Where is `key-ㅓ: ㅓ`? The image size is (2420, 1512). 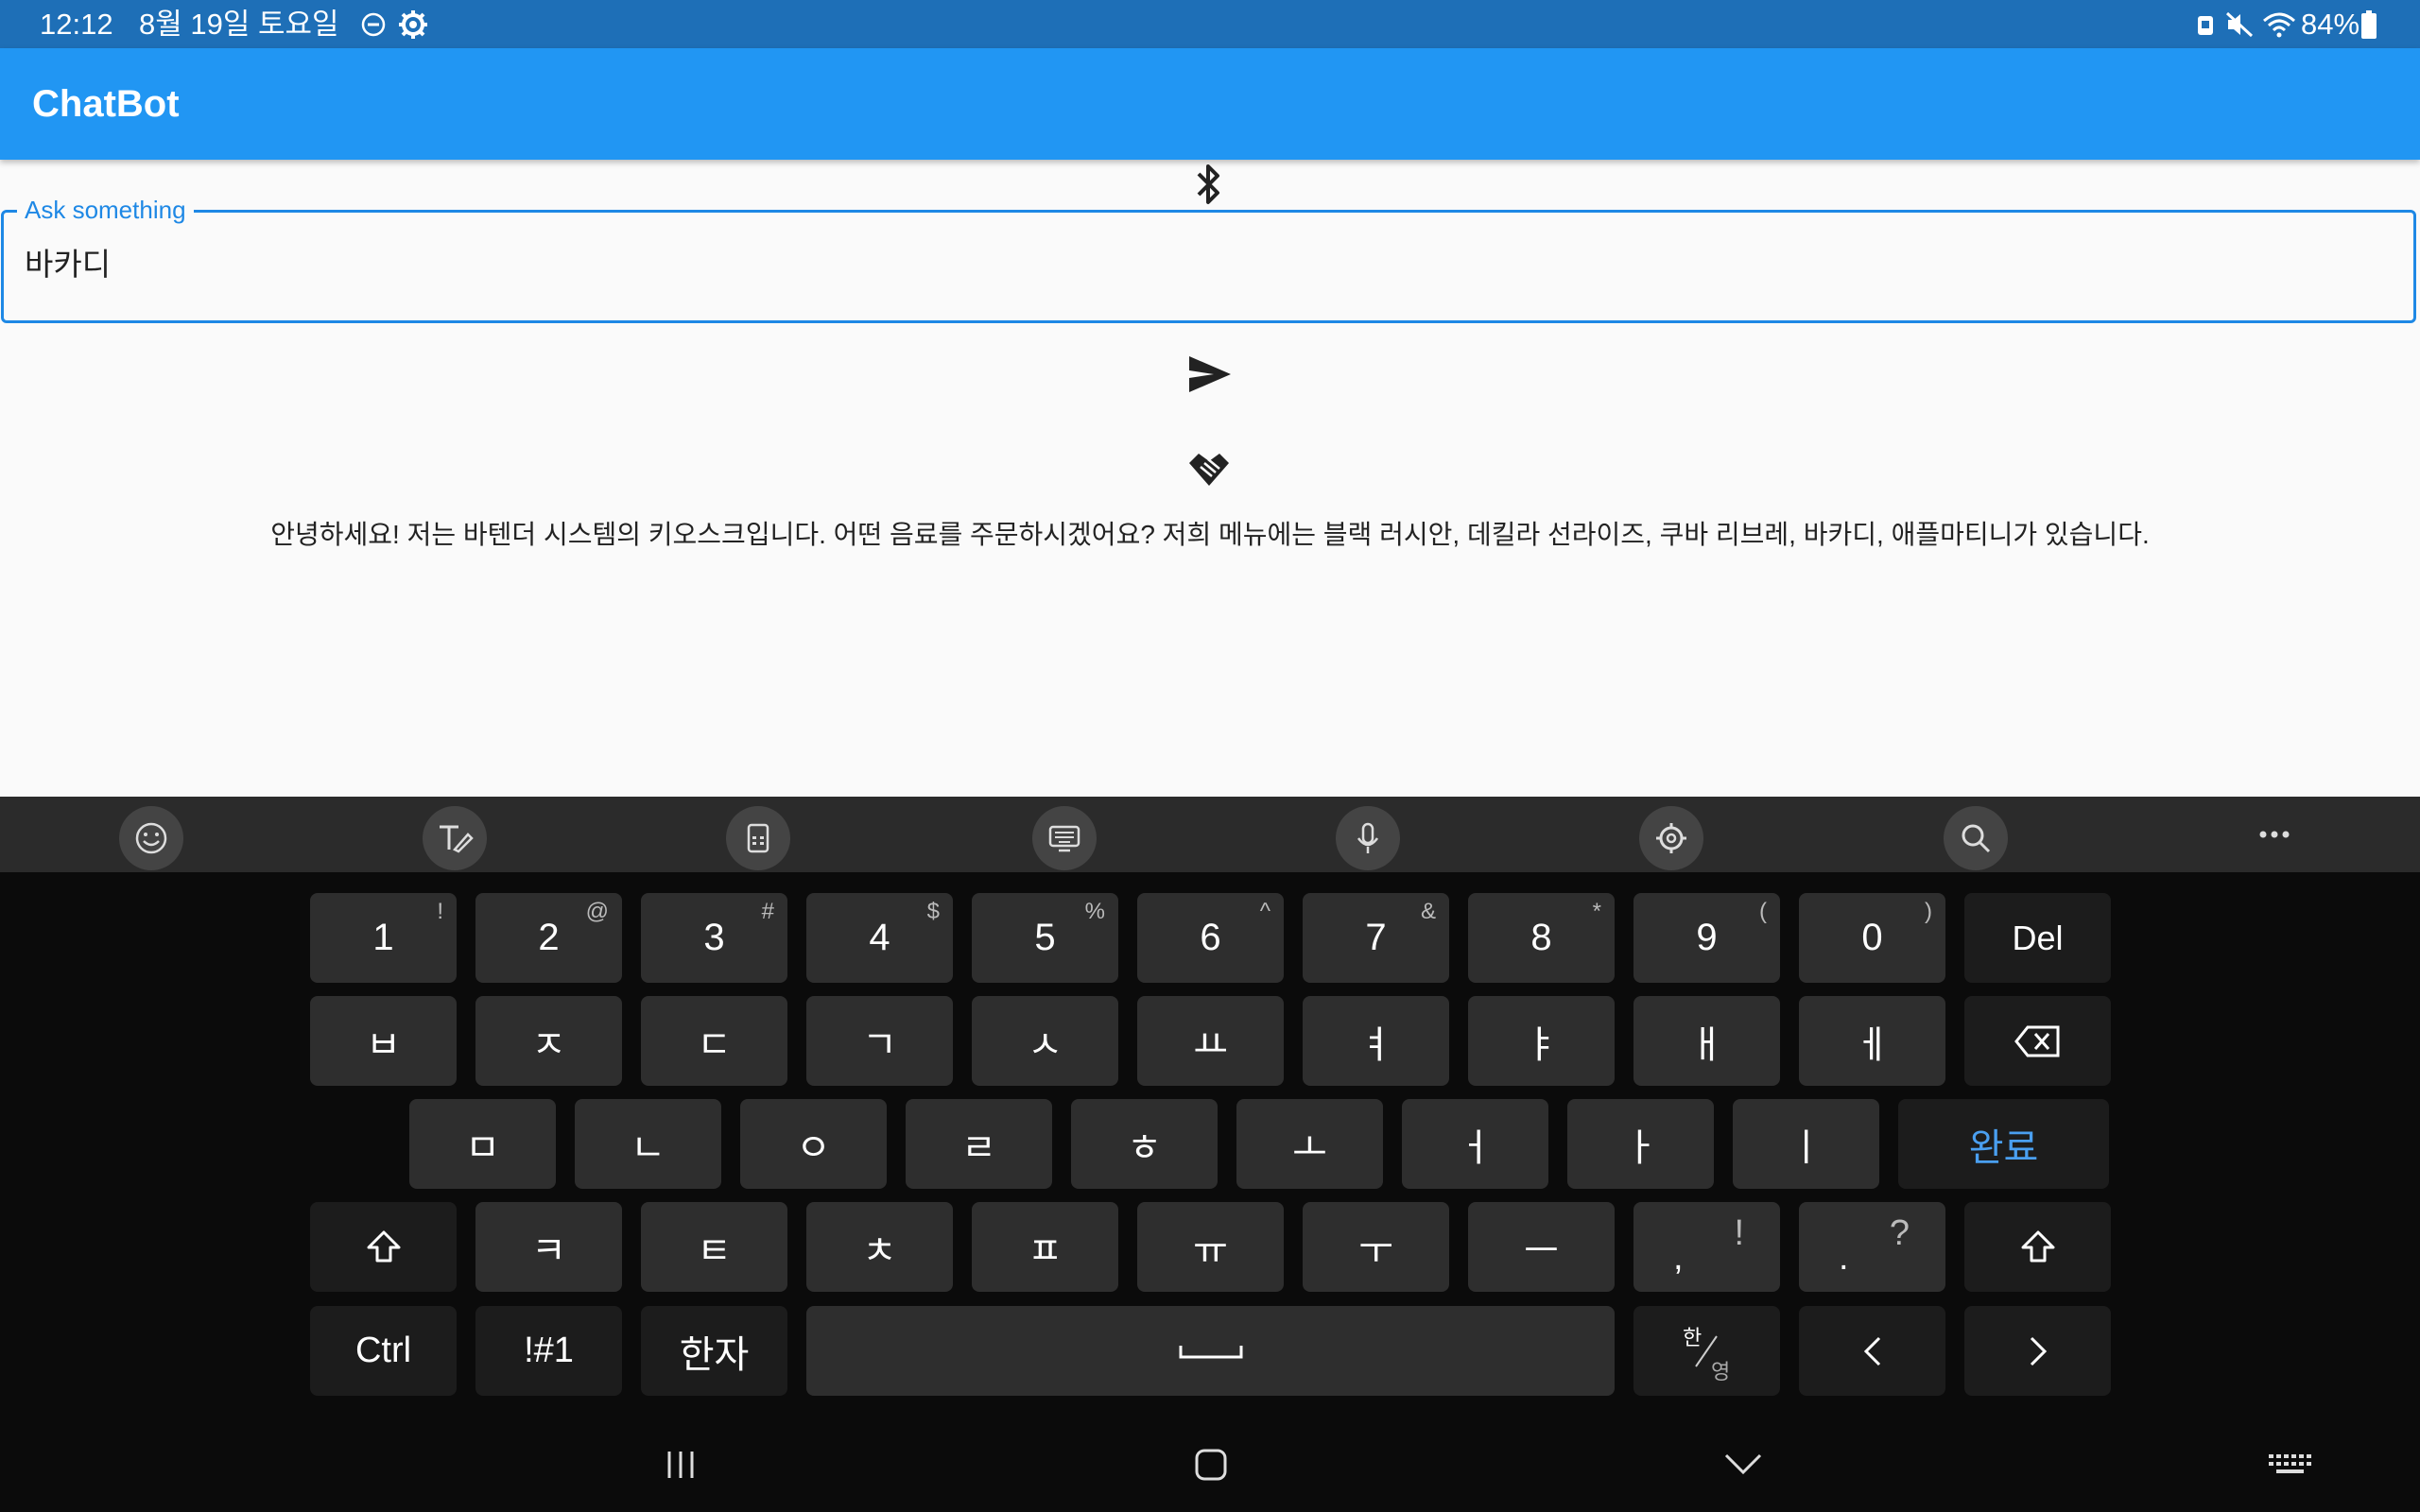
key-ㅓ: ㅓ is located at coordinates (1475, 1144).